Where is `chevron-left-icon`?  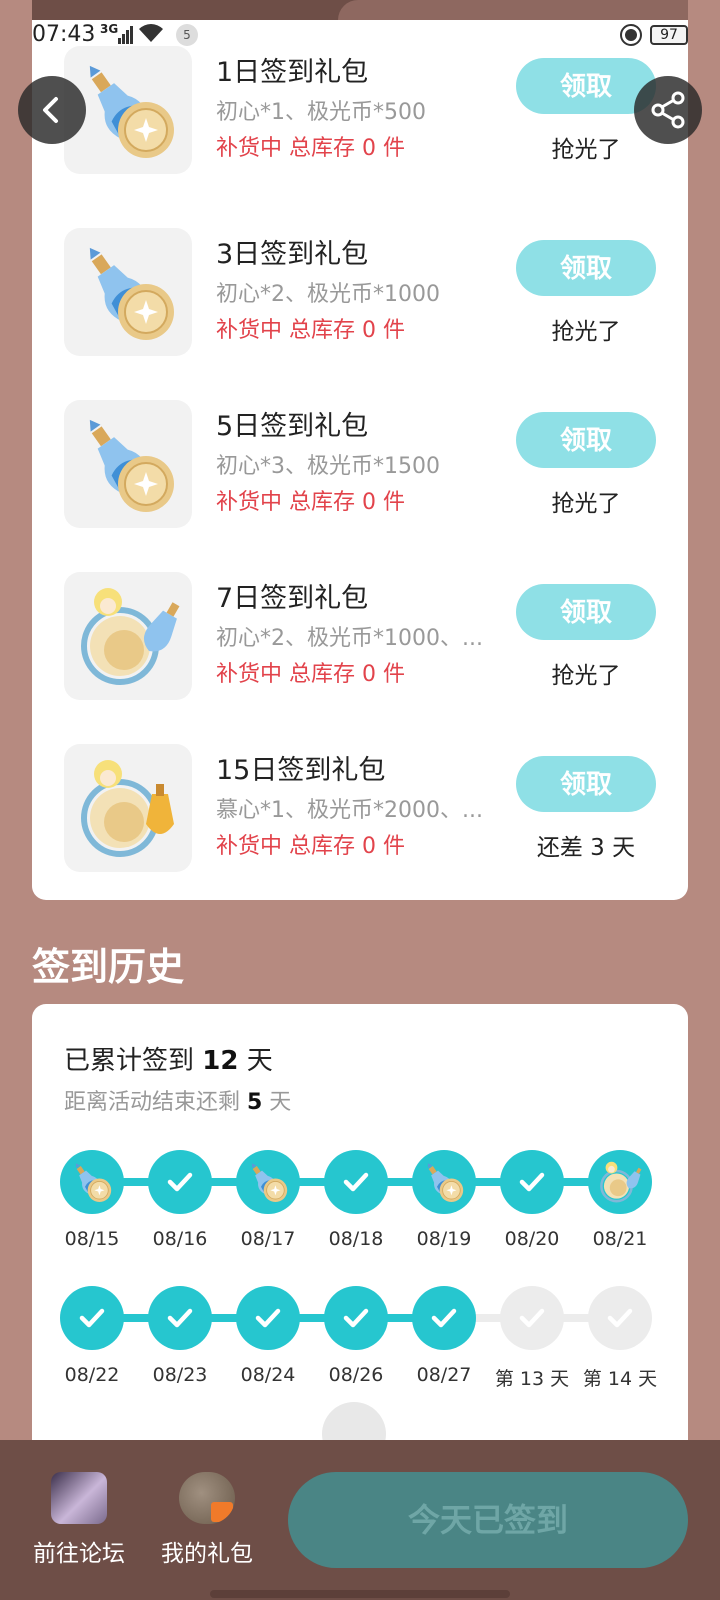
chevron-left-icon is located at coordinates (50, 110).